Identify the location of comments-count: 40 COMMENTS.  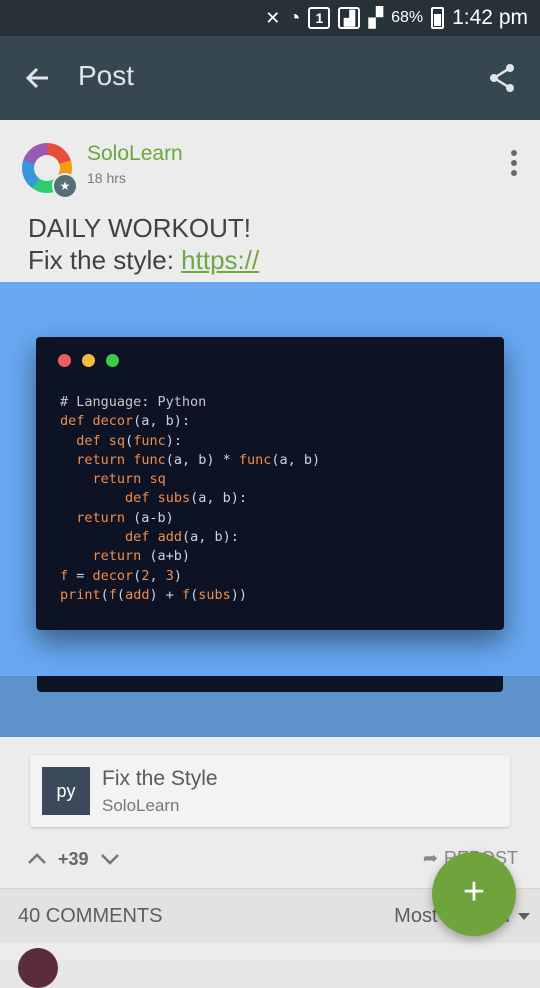
(90, 916).